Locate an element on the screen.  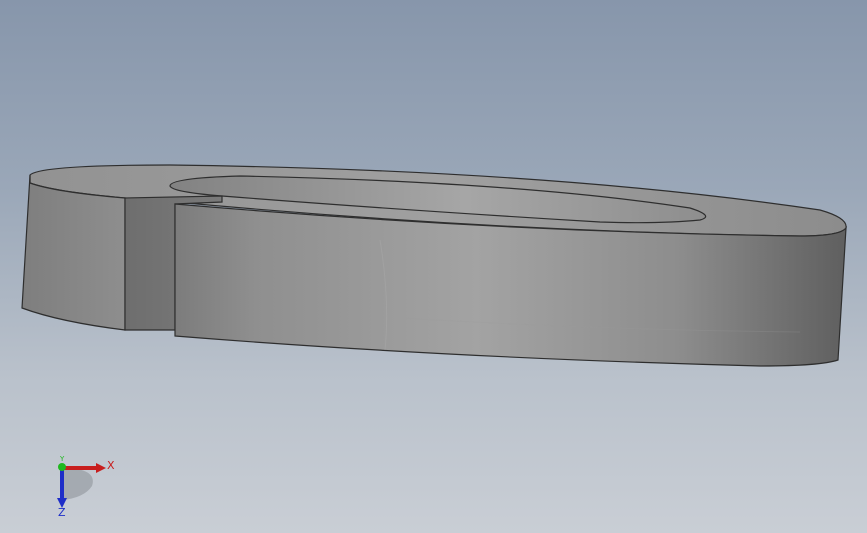
z-axis-label: Z is located at coordinates (62, 512).